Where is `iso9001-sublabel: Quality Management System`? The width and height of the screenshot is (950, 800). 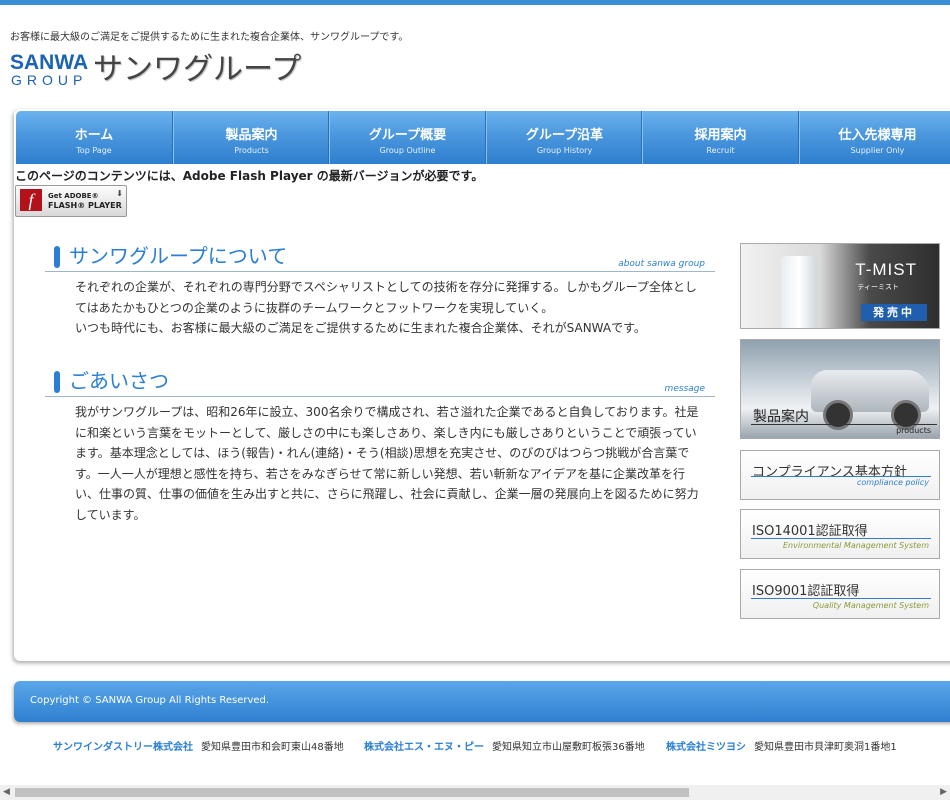 iso9001-sublabel: Quality Management System is located at coordinates (870, 605).